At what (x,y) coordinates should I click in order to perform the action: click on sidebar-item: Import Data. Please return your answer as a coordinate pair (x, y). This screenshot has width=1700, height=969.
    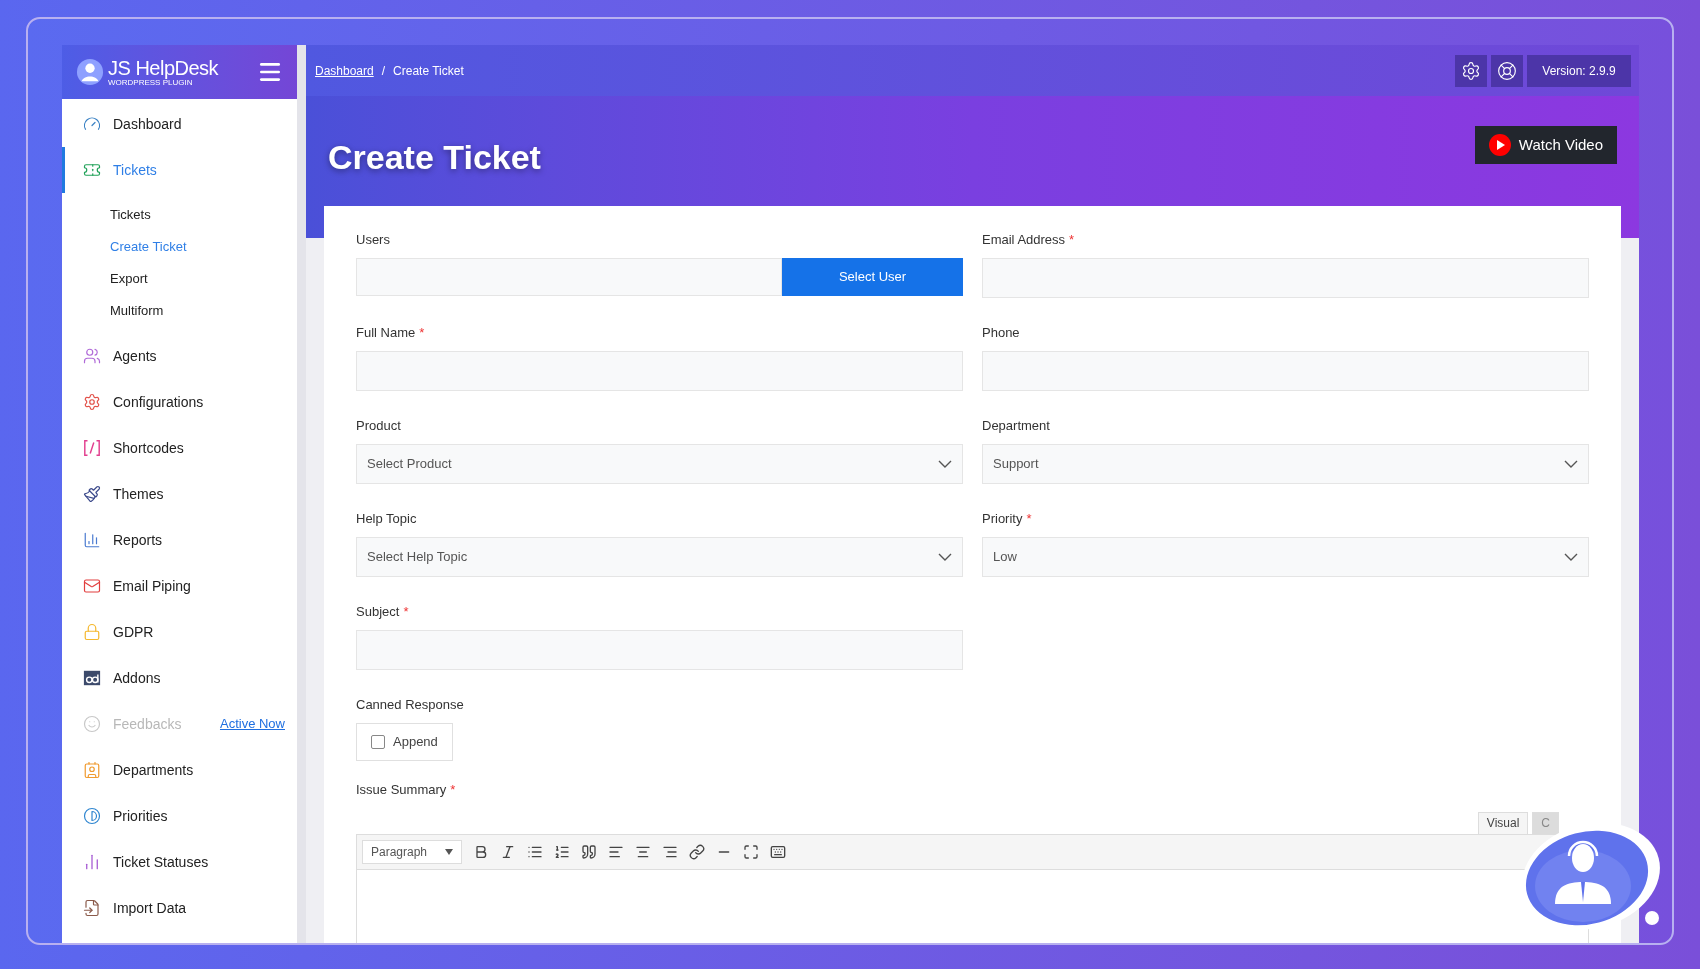
    Looking at the image, I should click on (179, 908).